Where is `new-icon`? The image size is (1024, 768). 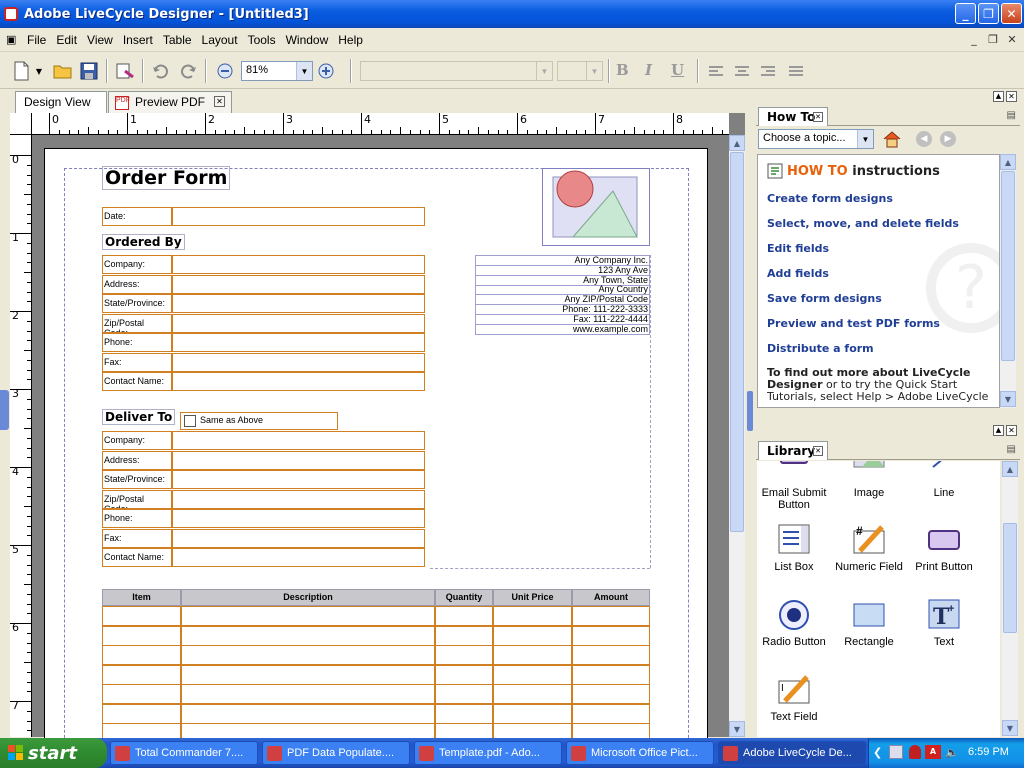 new-icon is located at coordinates (21, 71).